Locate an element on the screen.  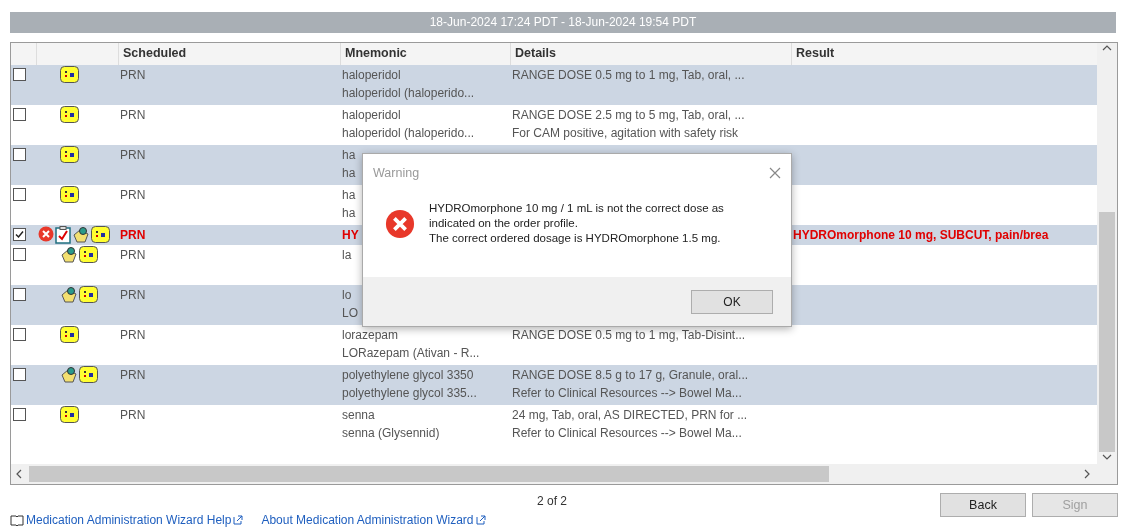
mnemonic-text: senna (Glysennid) is located at coordinates (391, 433).